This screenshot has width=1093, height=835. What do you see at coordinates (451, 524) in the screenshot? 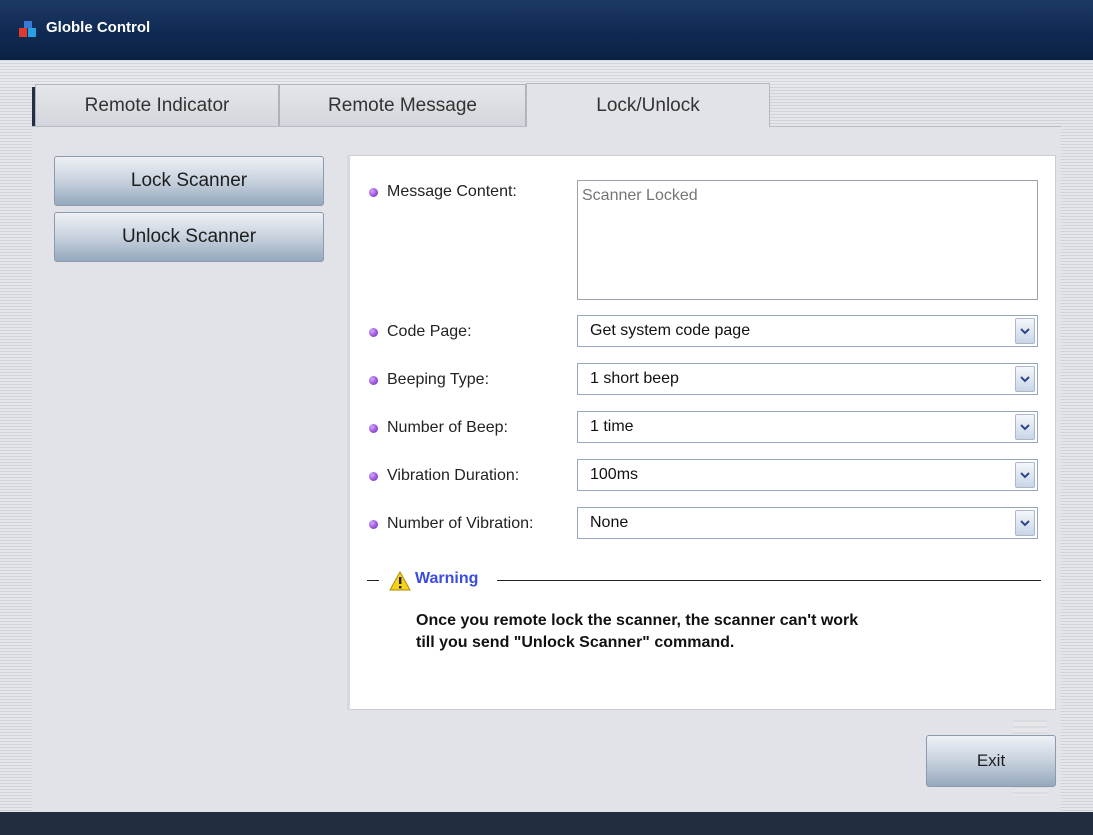
I see `number-of-vibration-label: Number of Vibration:` at bounding box center [451, 524].